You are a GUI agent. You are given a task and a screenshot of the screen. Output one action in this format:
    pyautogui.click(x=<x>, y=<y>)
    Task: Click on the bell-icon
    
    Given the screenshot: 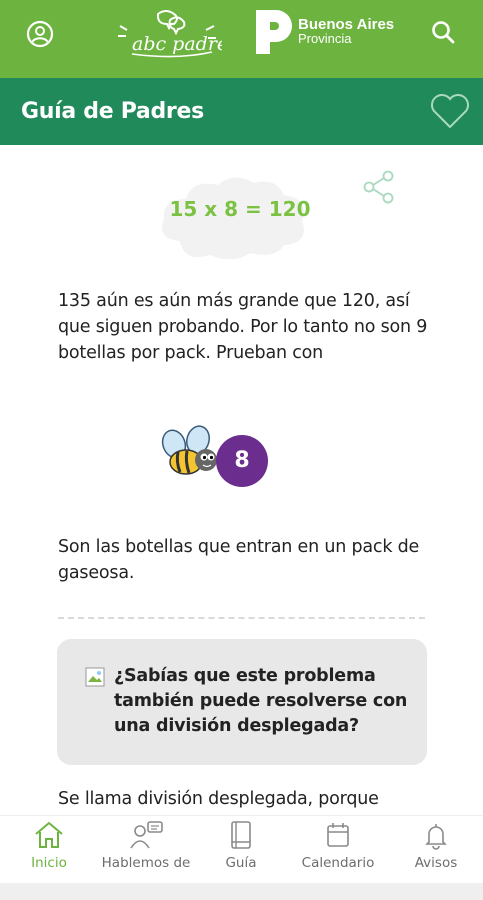 What is the action you would take?
    pyautogui.click(x=436, y=837)
    